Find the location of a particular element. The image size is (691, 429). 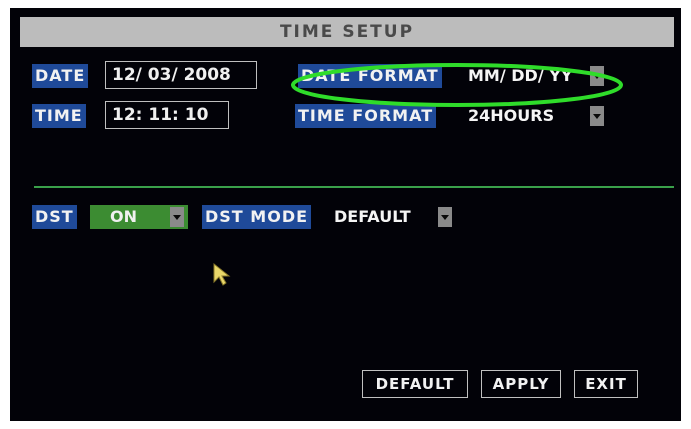

exit-button: EXIT is located at coordinates (606, 384).